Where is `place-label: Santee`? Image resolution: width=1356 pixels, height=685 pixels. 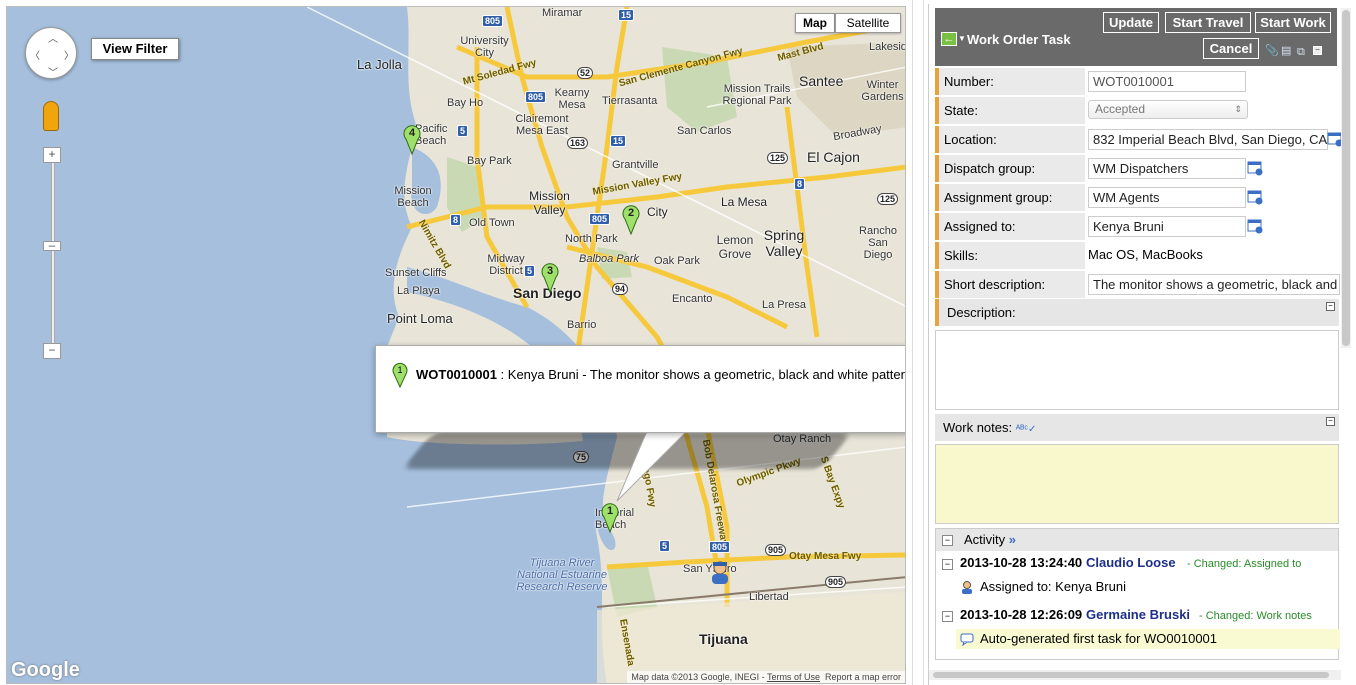 place-label: Santee is located at coordinates (821, 81).